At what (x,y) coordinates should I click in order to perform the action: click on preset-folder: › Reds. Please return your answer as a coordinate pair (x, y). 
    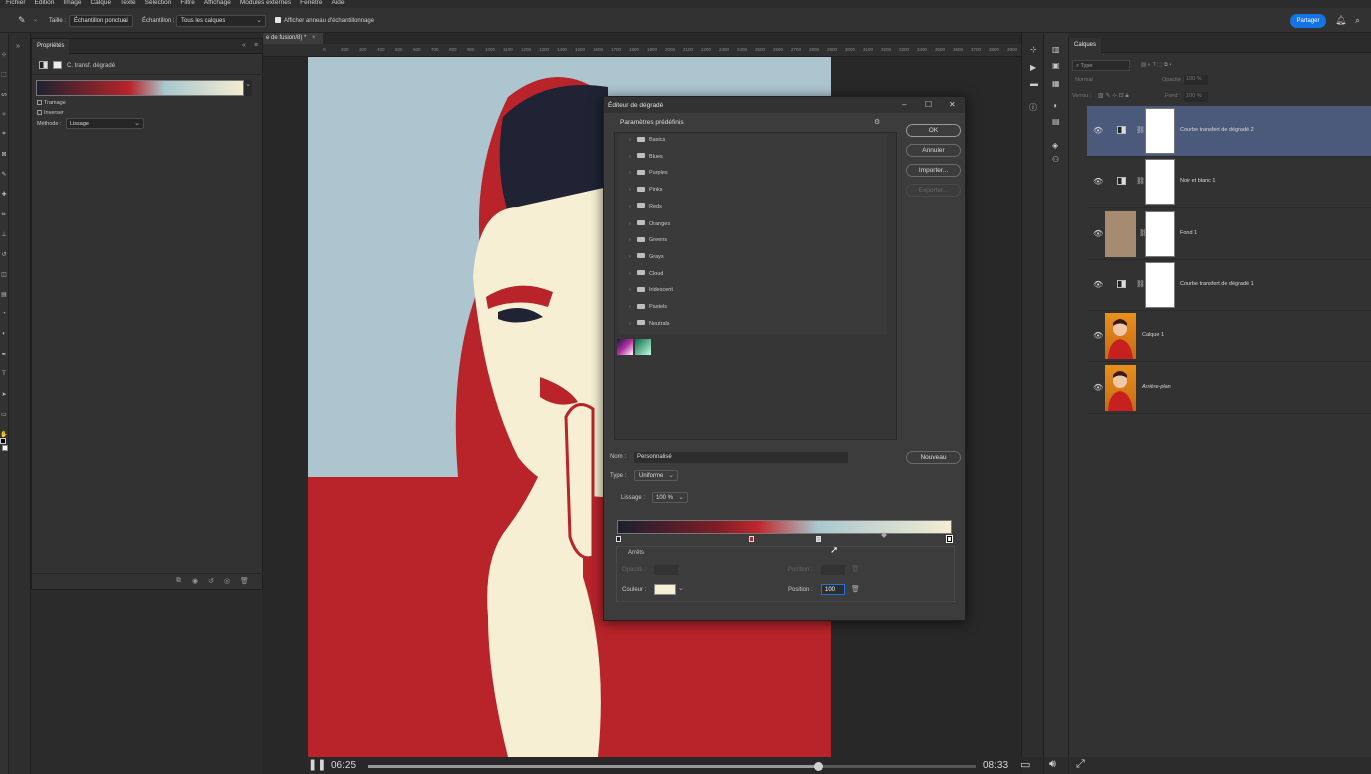
    Looking at the image, I should click on (645, 207).